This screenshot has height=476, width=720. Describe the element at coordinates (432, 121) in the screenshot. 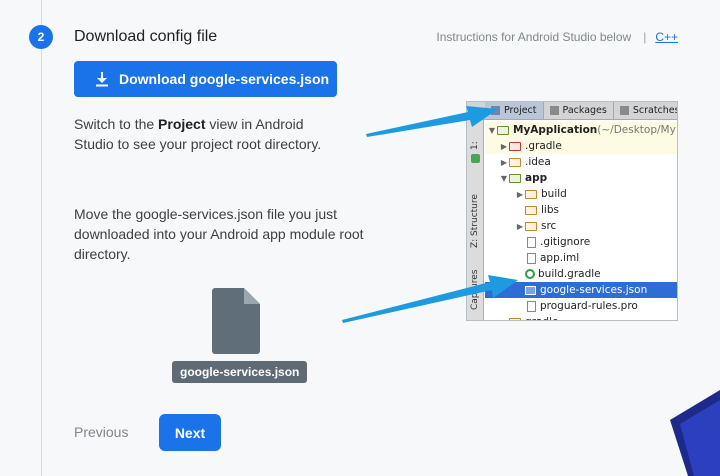

I see `arrow-to-project-tab` at that location.